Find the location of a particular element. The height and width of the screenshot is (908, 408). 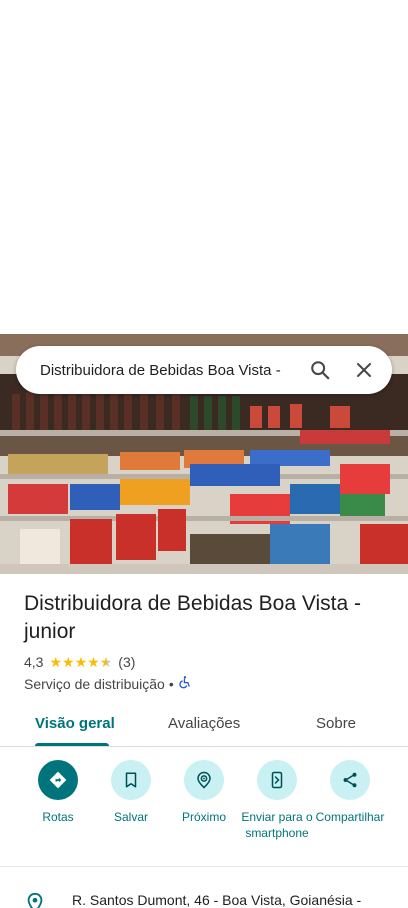

send-to-phone-button: Enviar para o smartphone is located at coordinates (277, 800).